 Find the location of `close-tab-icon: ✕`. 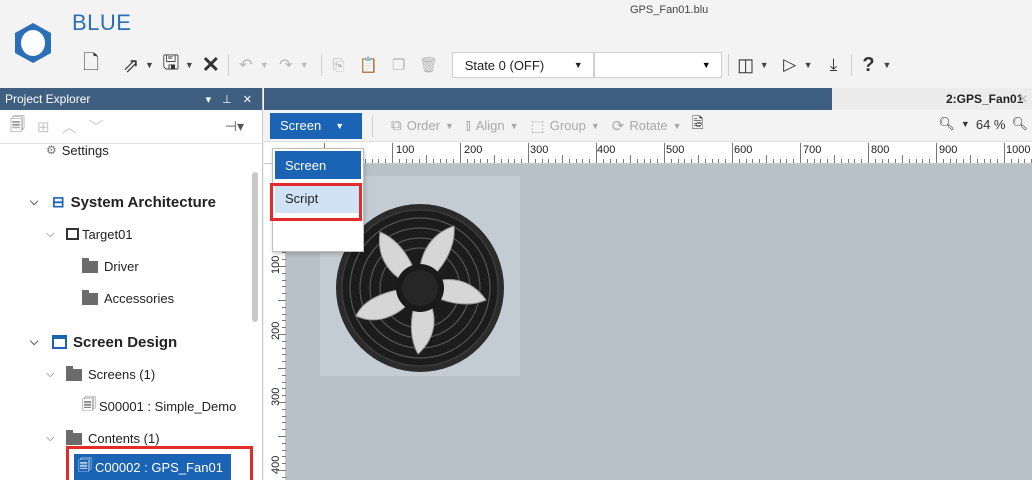

close-tab-icon: ✕ is located at coordinates (1023, 99).